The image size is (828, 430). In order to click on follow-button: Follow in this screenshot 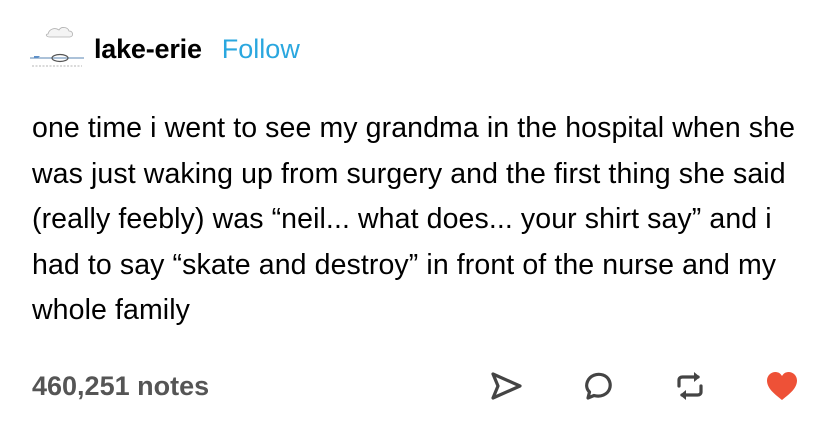, I will do `click(261, 49)`.